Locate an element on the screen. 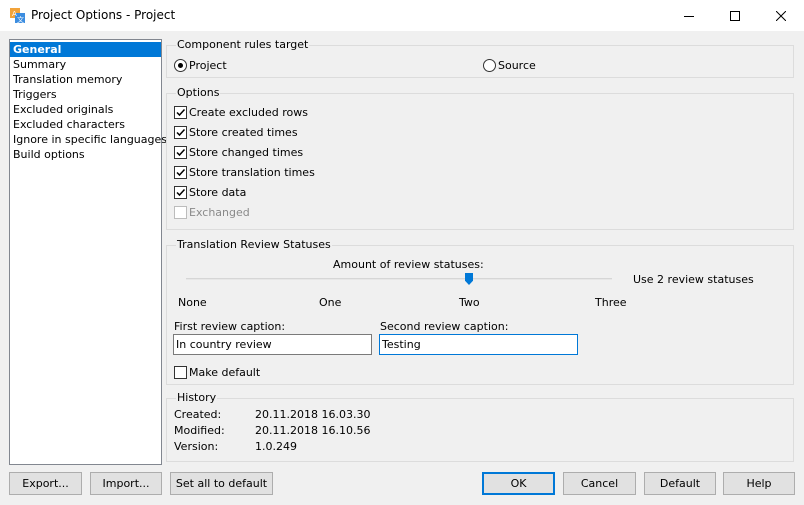 This screenshot has height=505, width=804. tick-label-one: One is located at coordinates (330, 302).